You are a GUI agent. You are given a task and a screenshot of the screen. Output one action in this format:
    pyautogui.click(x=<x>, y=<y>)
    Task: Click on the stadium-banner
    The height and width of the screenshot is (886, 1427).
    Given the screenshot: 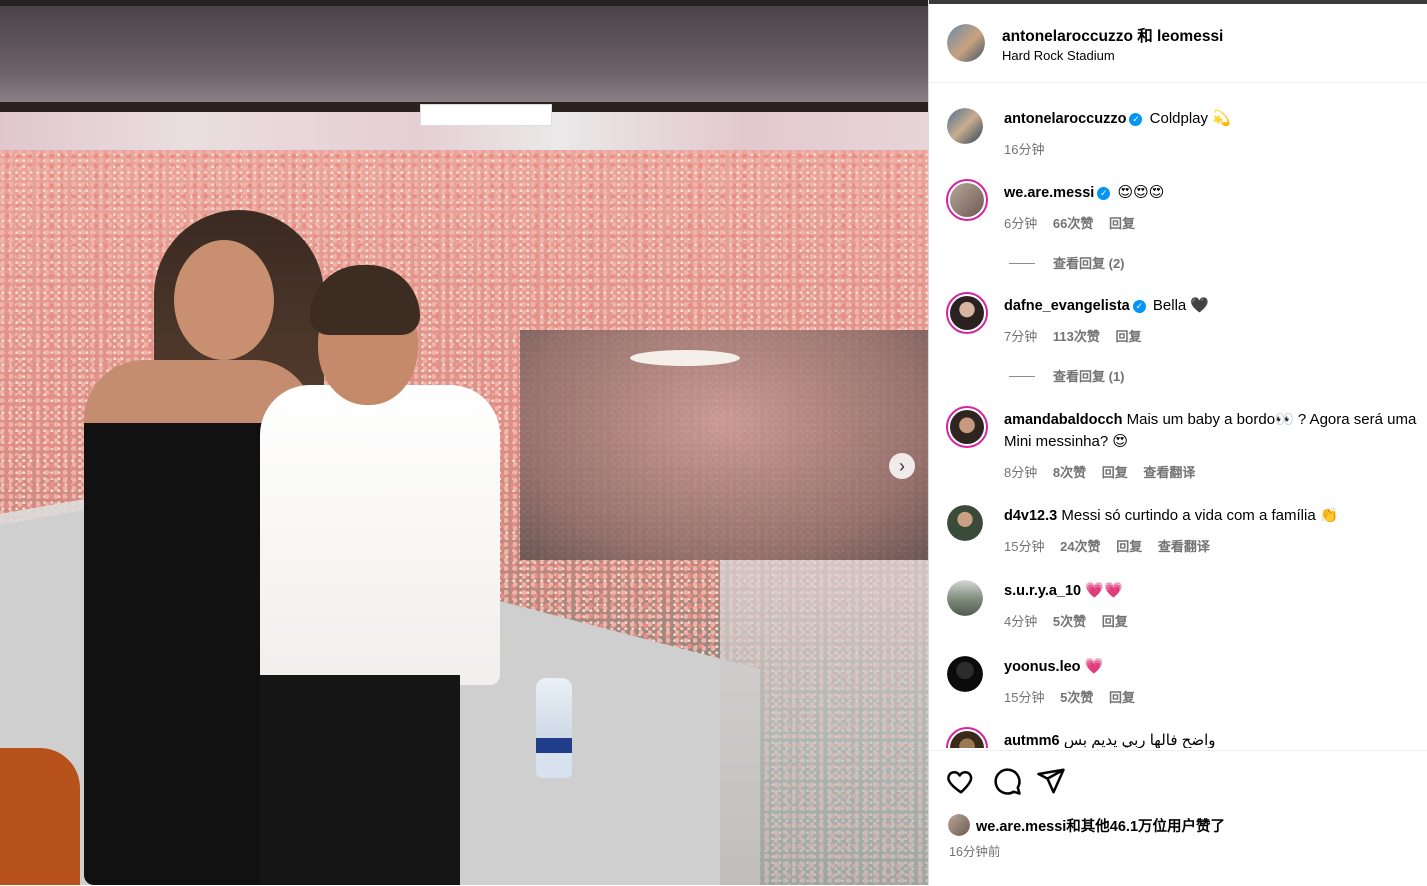 What is the action you would take?
    pyautogui.click(x=486, y=115)
    